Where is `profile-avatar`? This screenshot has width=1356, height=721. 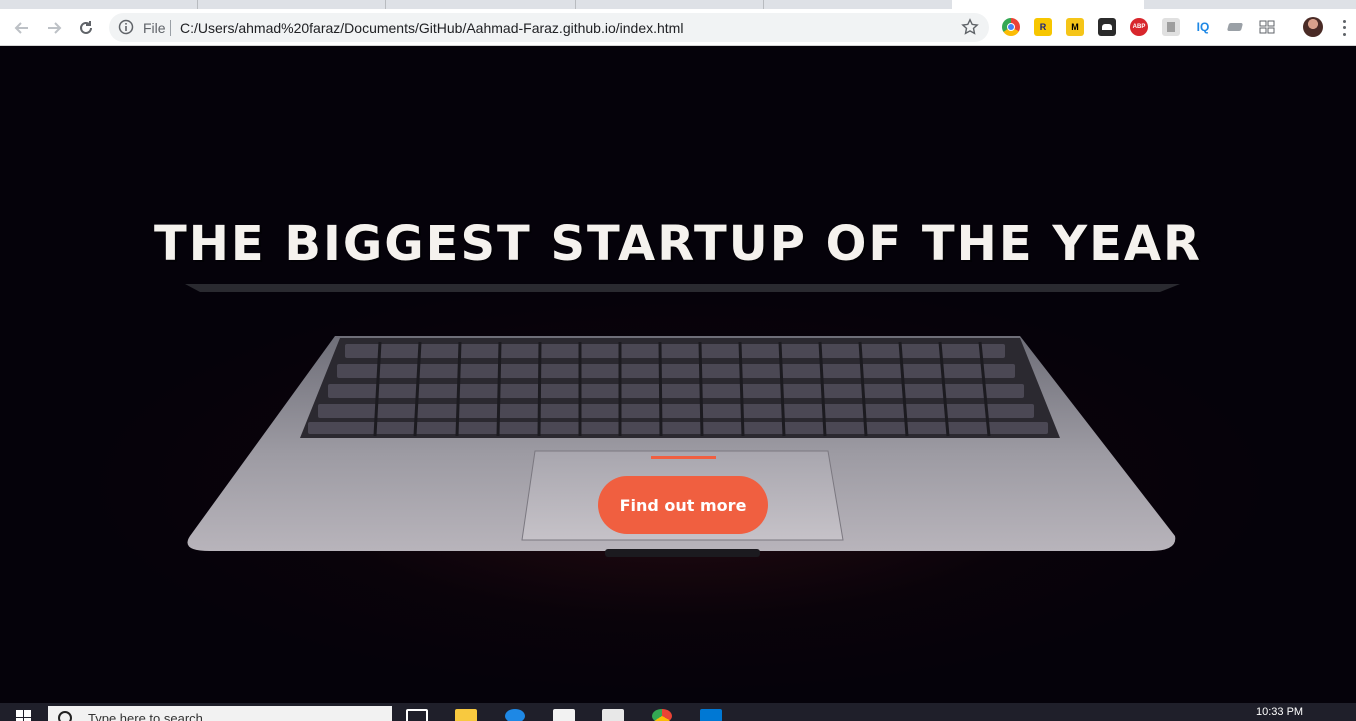 profile-avatar is located at coordinates (1313, 27).